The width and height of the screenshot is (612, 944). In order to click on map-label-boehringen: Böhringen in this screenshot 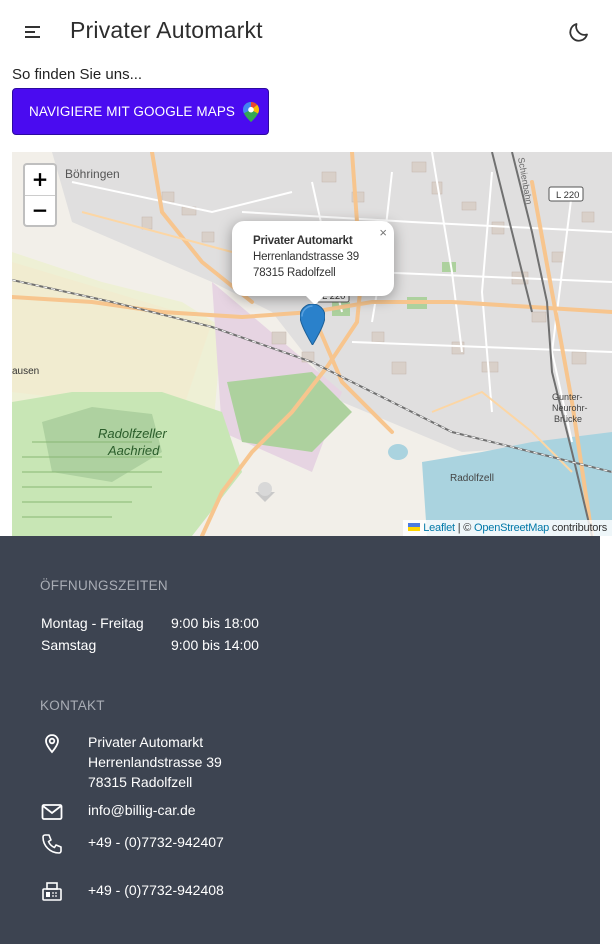, I will do `click(92, 174)`.